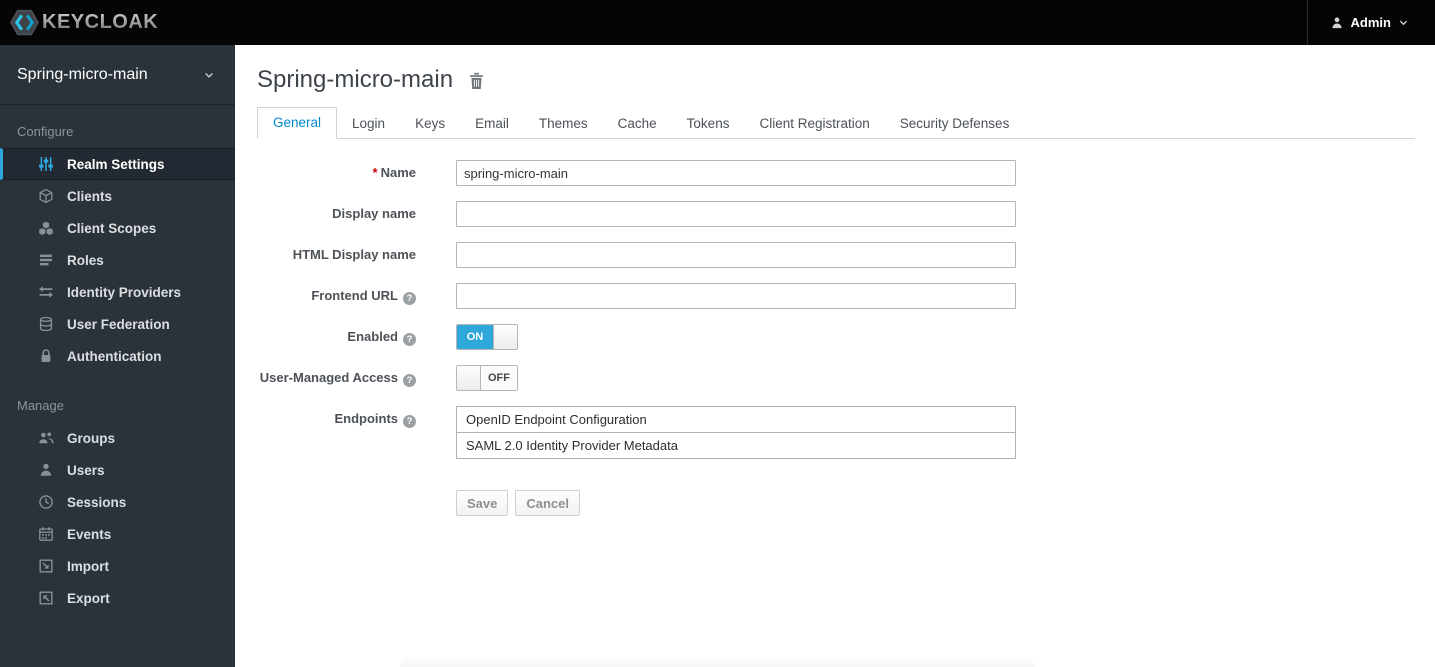  Describe the element at coordinates (336, 296) in the screenshot. I see `frontend-url-field-label: Frontend URL?` at that location.